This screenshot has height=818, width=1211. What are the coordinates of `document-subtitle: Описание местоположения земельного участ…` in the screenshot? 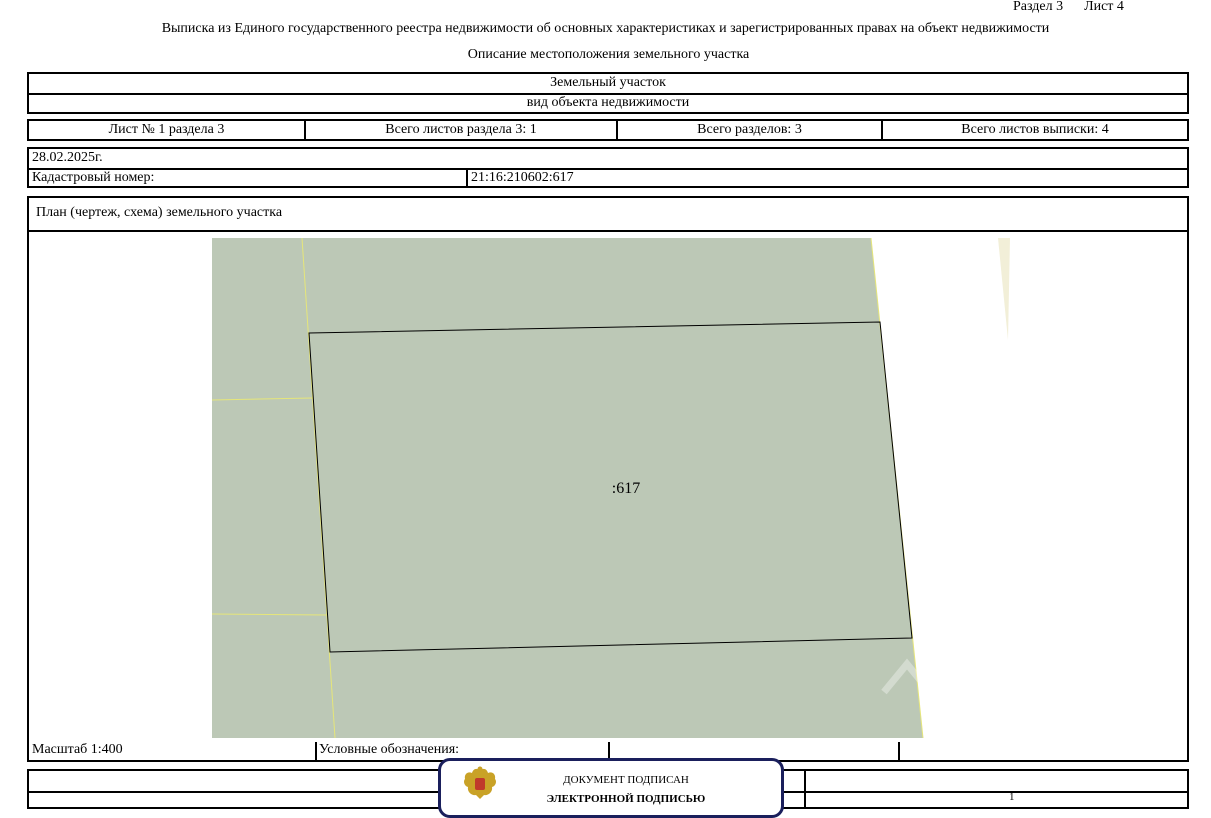 It's located at (608, 54).